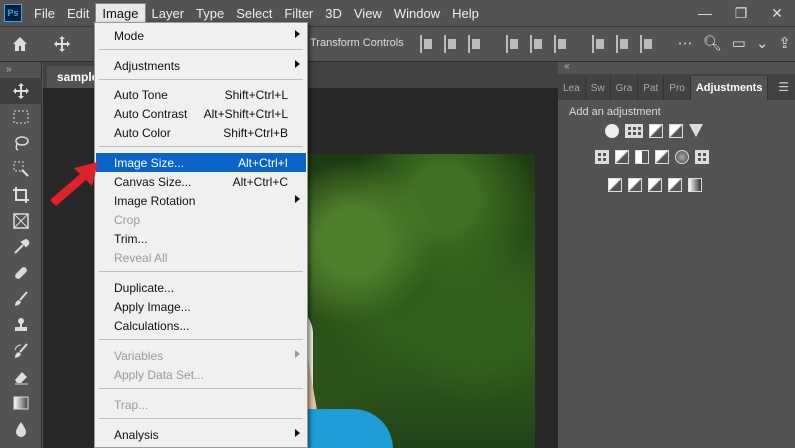 The image size is (795, 448). Describe the element at coordinates (612, 131) in the screenshot. I see `brightness-contrast-icon` at that location.